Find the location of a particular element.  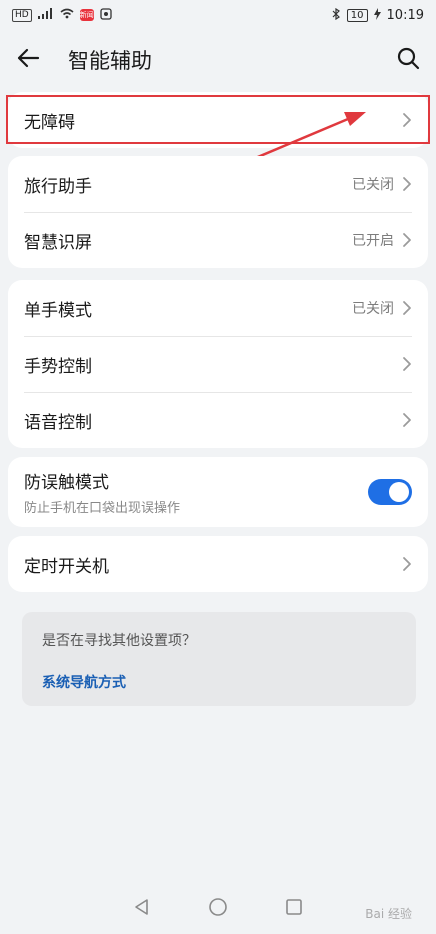

charging-icon is located at coordinates (377, 15).